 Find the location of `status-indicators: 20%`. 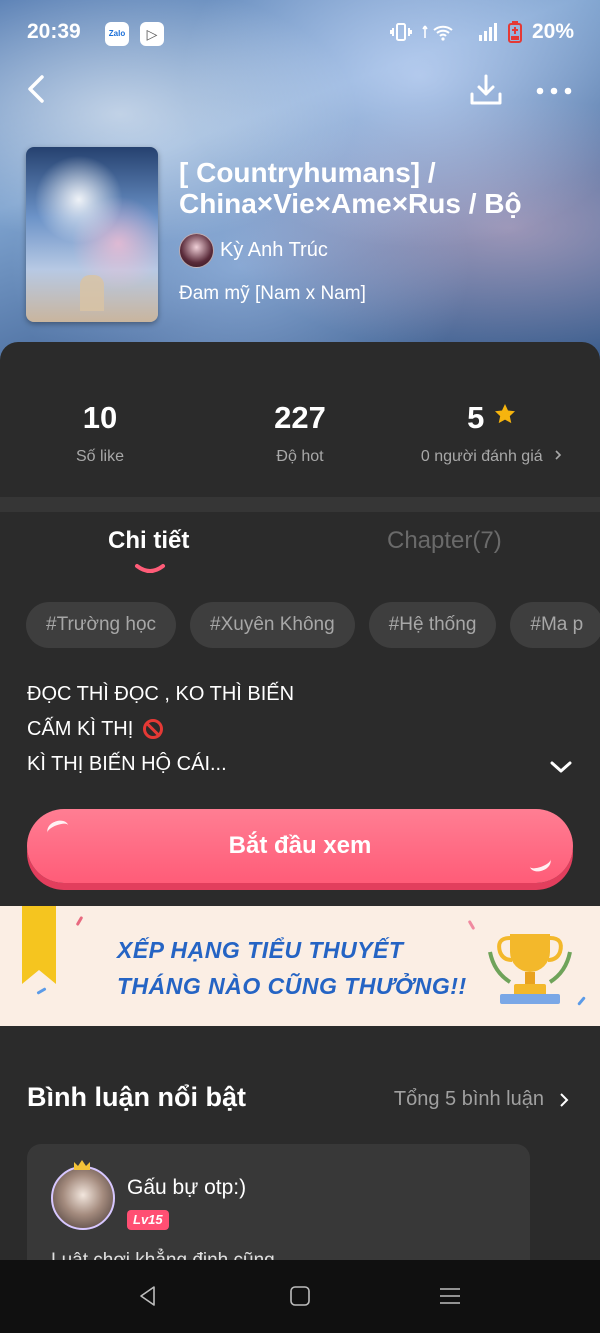

status-indicators: 20% is located at coordinates (481, 32).